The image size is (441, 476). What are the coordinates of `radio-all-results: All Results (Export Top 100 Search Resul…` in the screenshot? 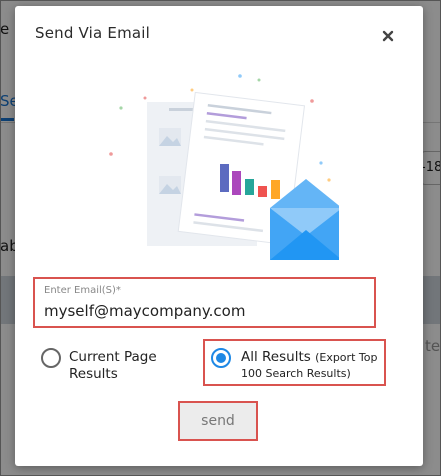 It's located at (297, 364).